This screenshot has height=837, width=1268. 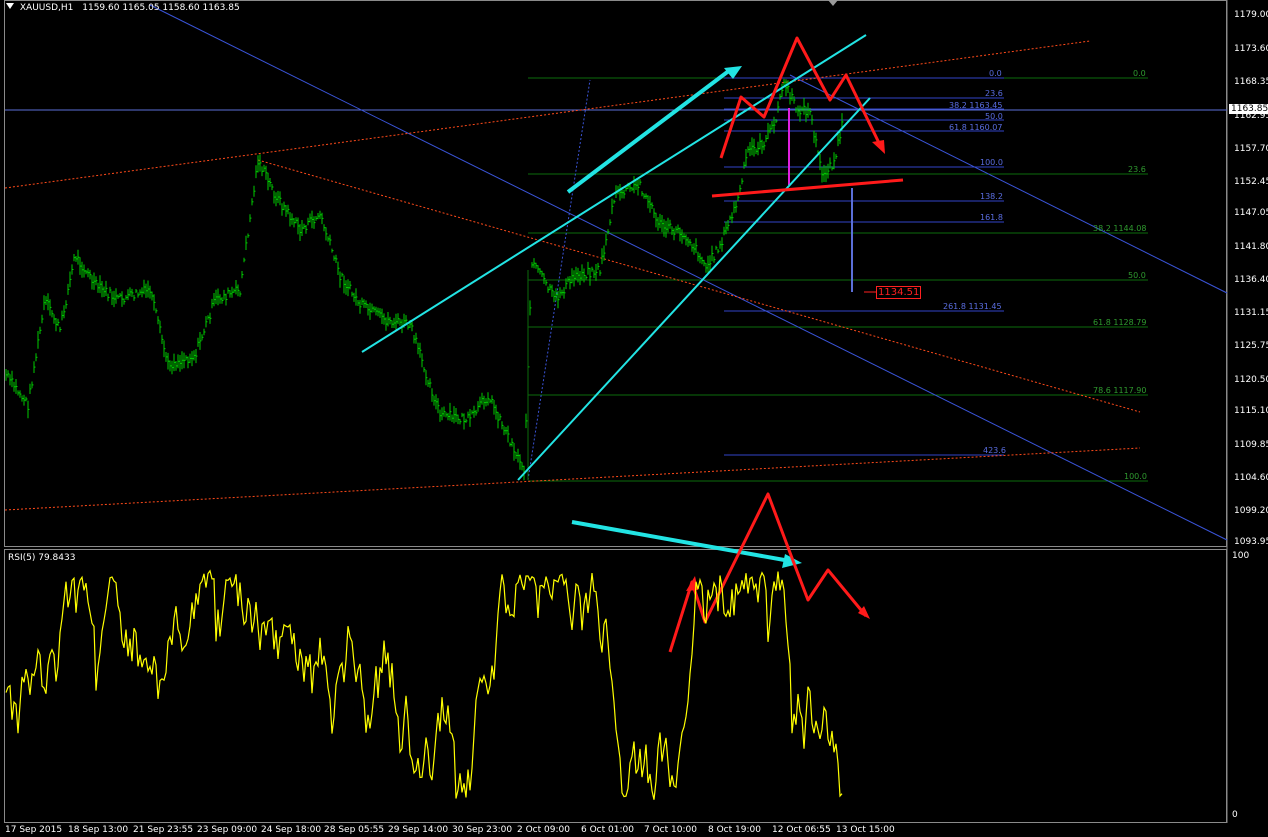 What do you see at coordinates (161, 8) in the screenshot?
I see `ohlc-values: 1159.60 1165.05 1158.60 1163.85` at bounding box center [161, 8].